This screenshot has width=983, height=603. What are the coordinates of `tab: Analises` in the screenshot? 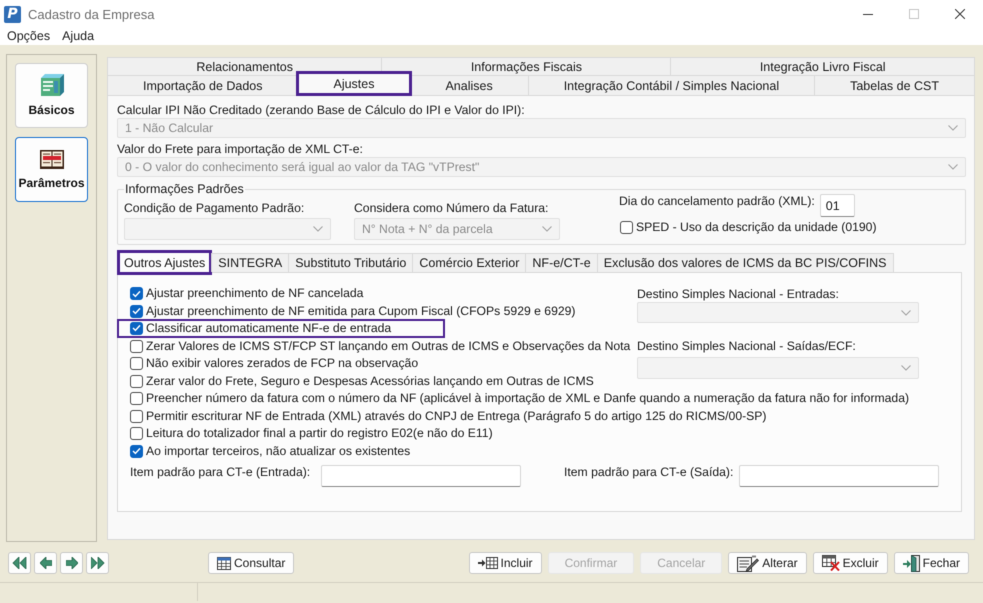 It's located at (469, 85).